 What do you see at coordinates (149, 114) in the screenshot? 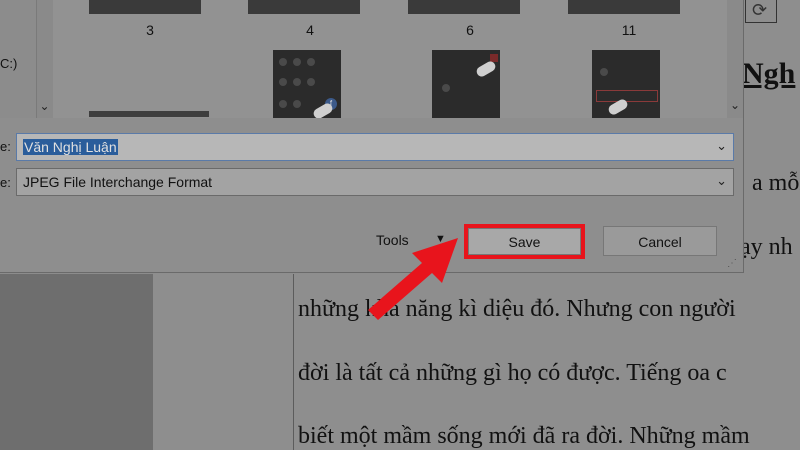
I see `thumbnail-partial` at bounding box center [149, 114].